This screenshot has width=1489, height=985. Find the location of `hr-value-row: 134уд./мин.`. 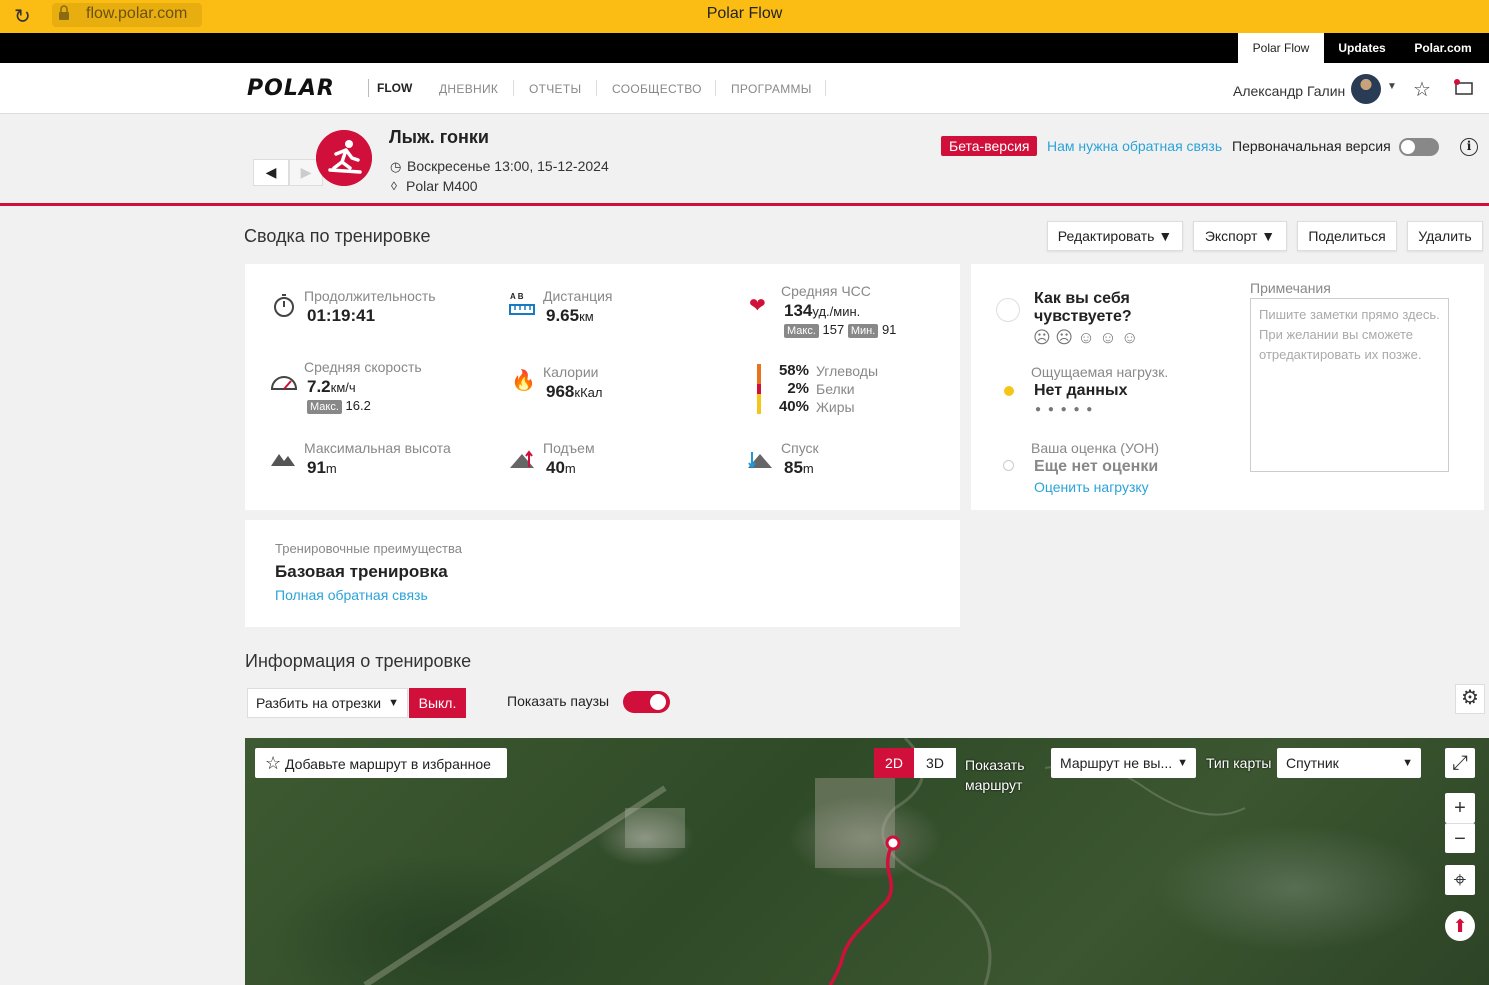

hr-value-row: 134уд./мин. is located at coordinates (822, 311).